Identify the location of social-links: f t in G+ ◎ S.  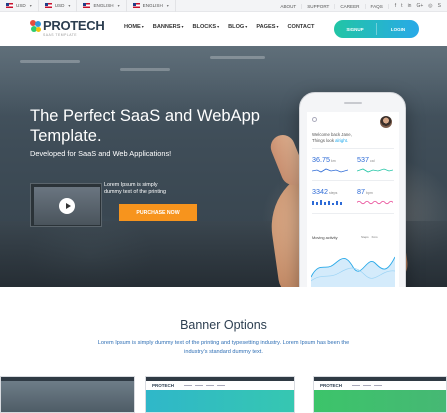
(418, 6).